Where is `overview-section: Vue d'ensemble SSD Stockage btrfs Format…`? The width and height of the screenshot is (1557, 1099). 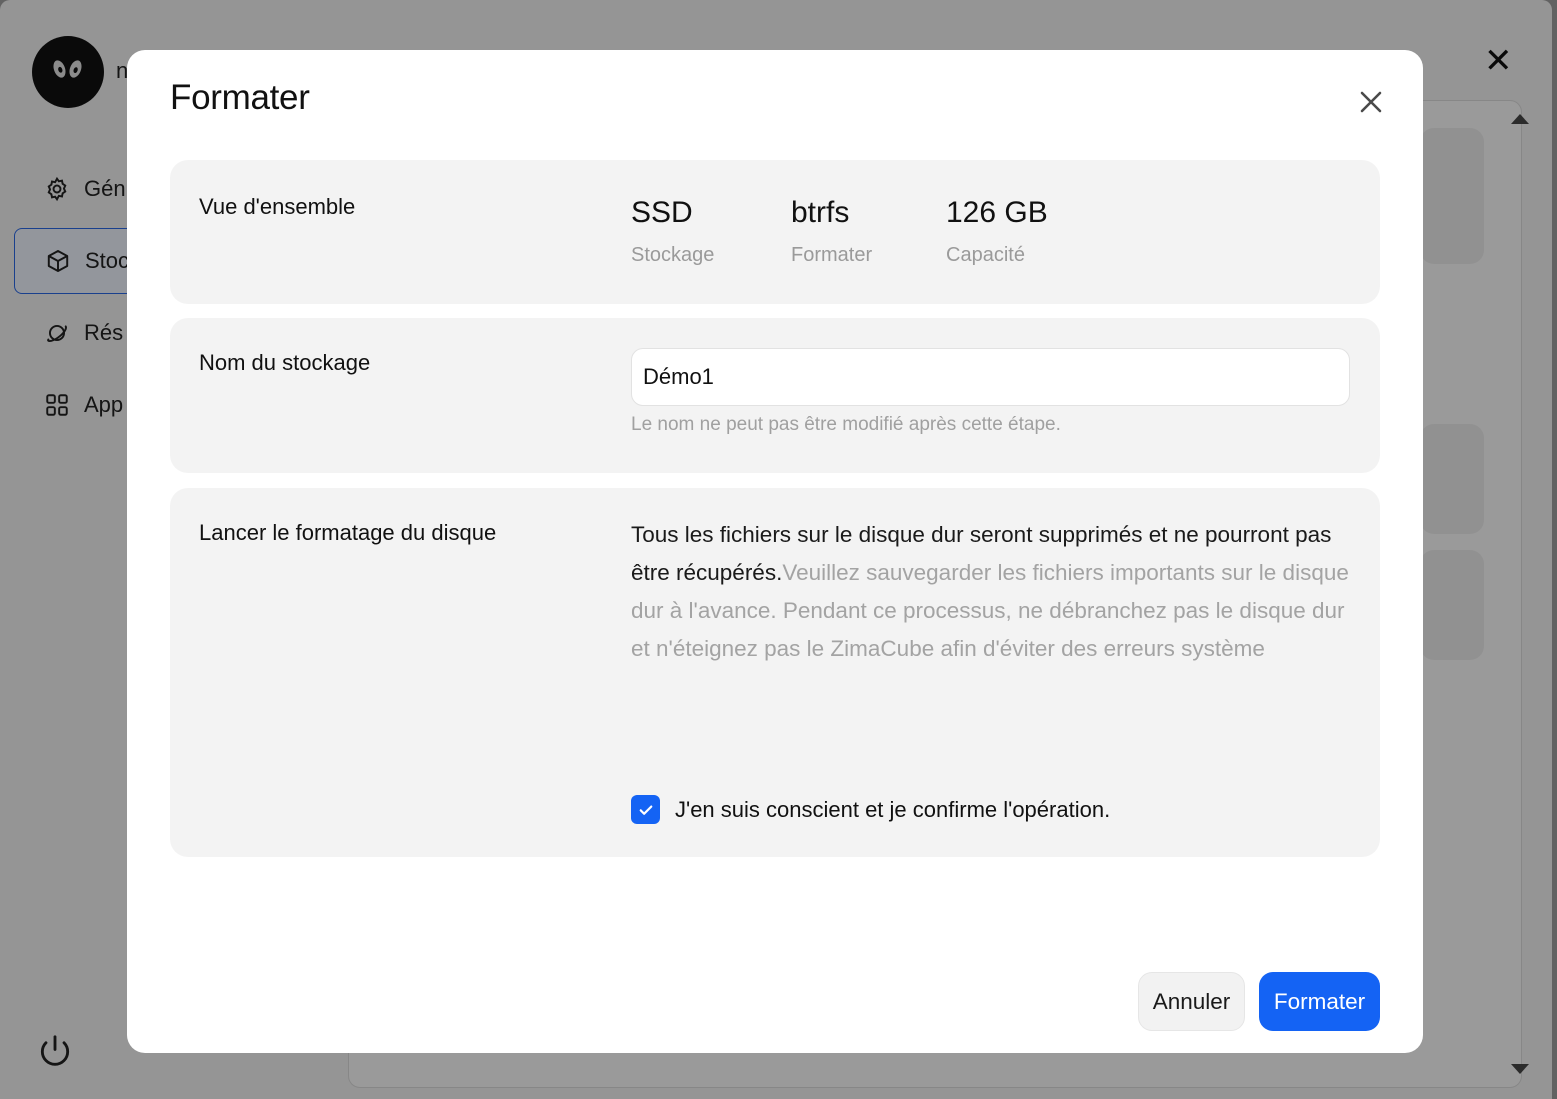
overview-section: Vue d'ensemble SSD Stockage btrfs Format… is located at coordinates (775, 232).